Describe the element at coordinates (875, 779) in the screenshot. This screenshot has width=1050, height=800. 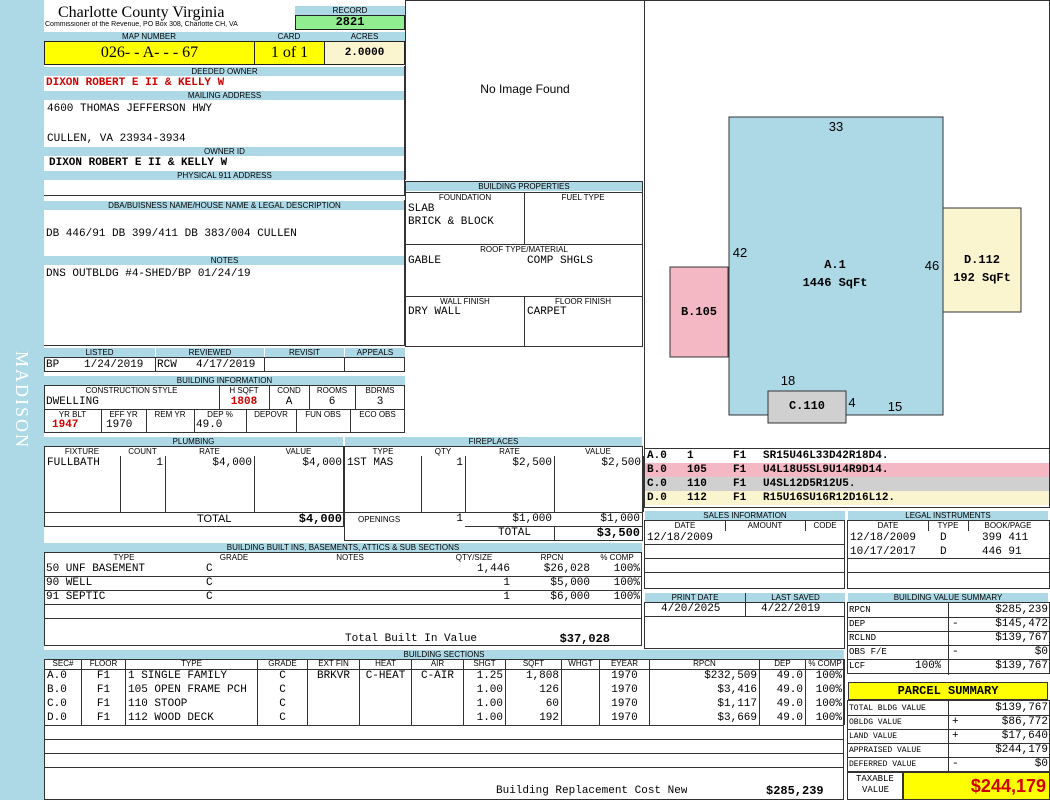
I see `taxable-label-1: TAXABLE` at that location.